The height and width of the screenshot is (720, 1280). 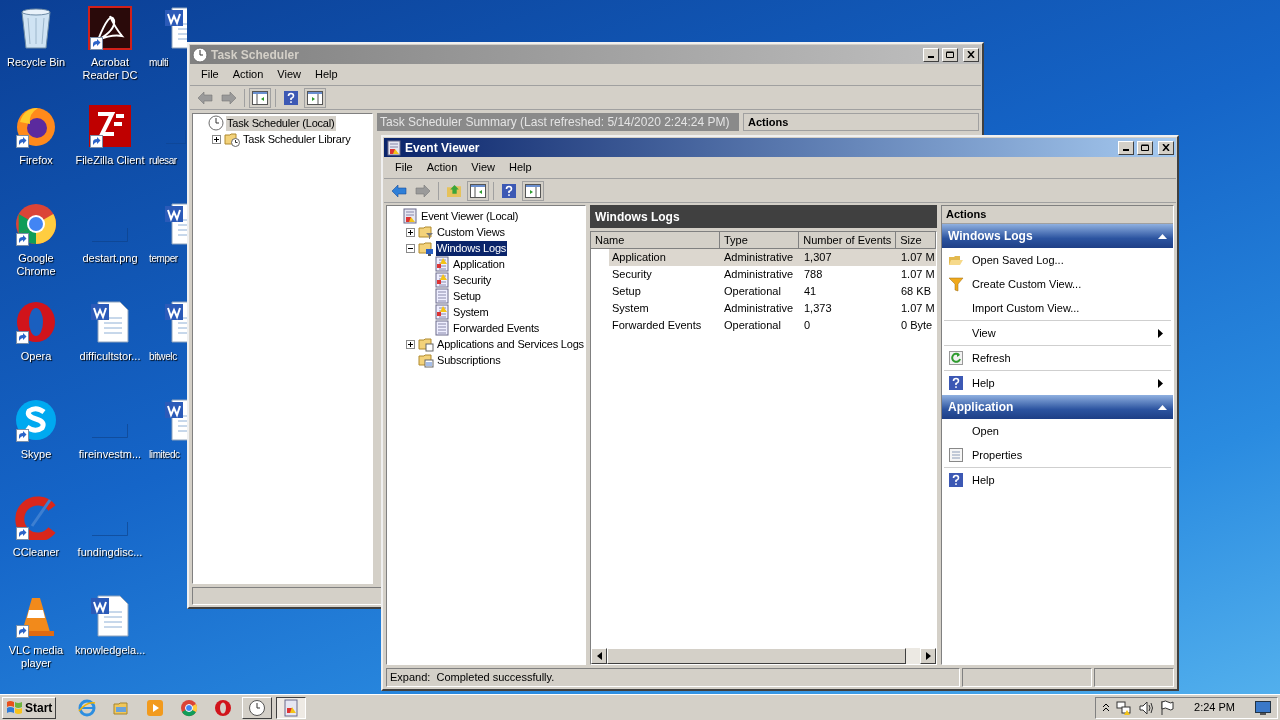 What do you see at coordinates (110, 160) in the screenshot?
I see `desktop-icon-label: FileZilla Client` at bounding box center [110, 160].